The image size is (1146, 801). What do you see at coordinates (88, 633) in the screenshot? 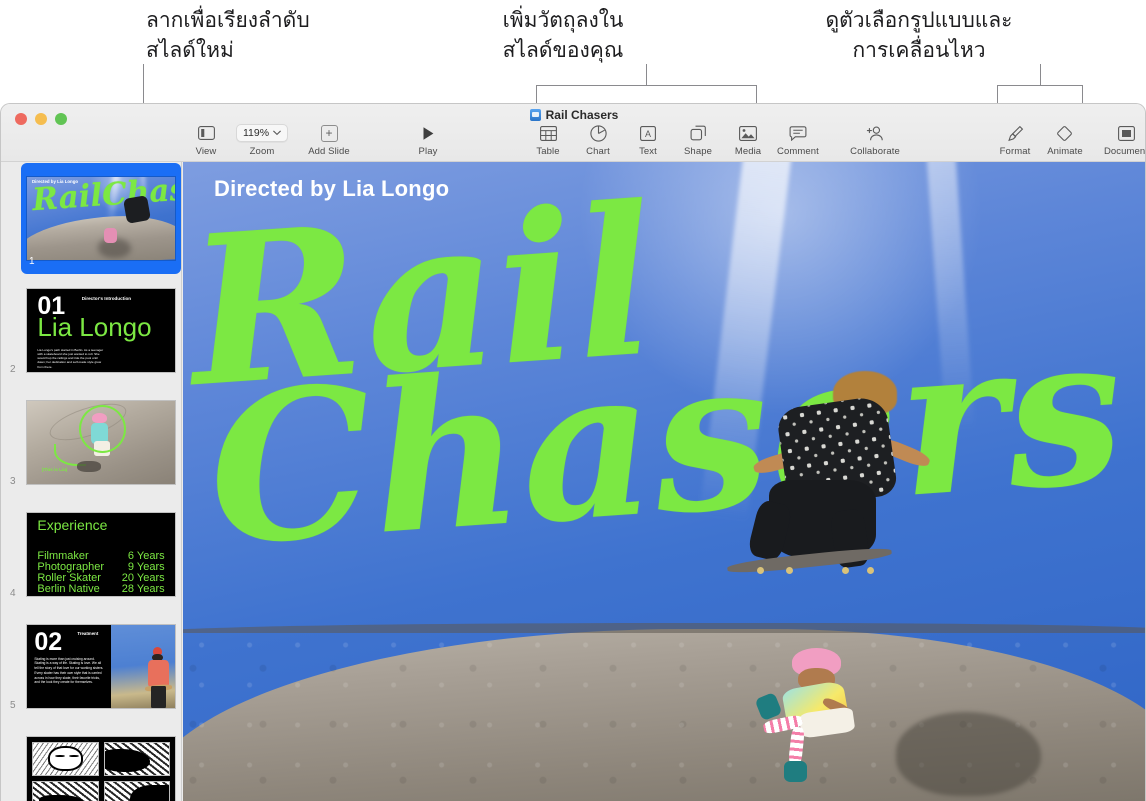
I see `slide5-kicker: Treatment` at bounding box center [88, 633].